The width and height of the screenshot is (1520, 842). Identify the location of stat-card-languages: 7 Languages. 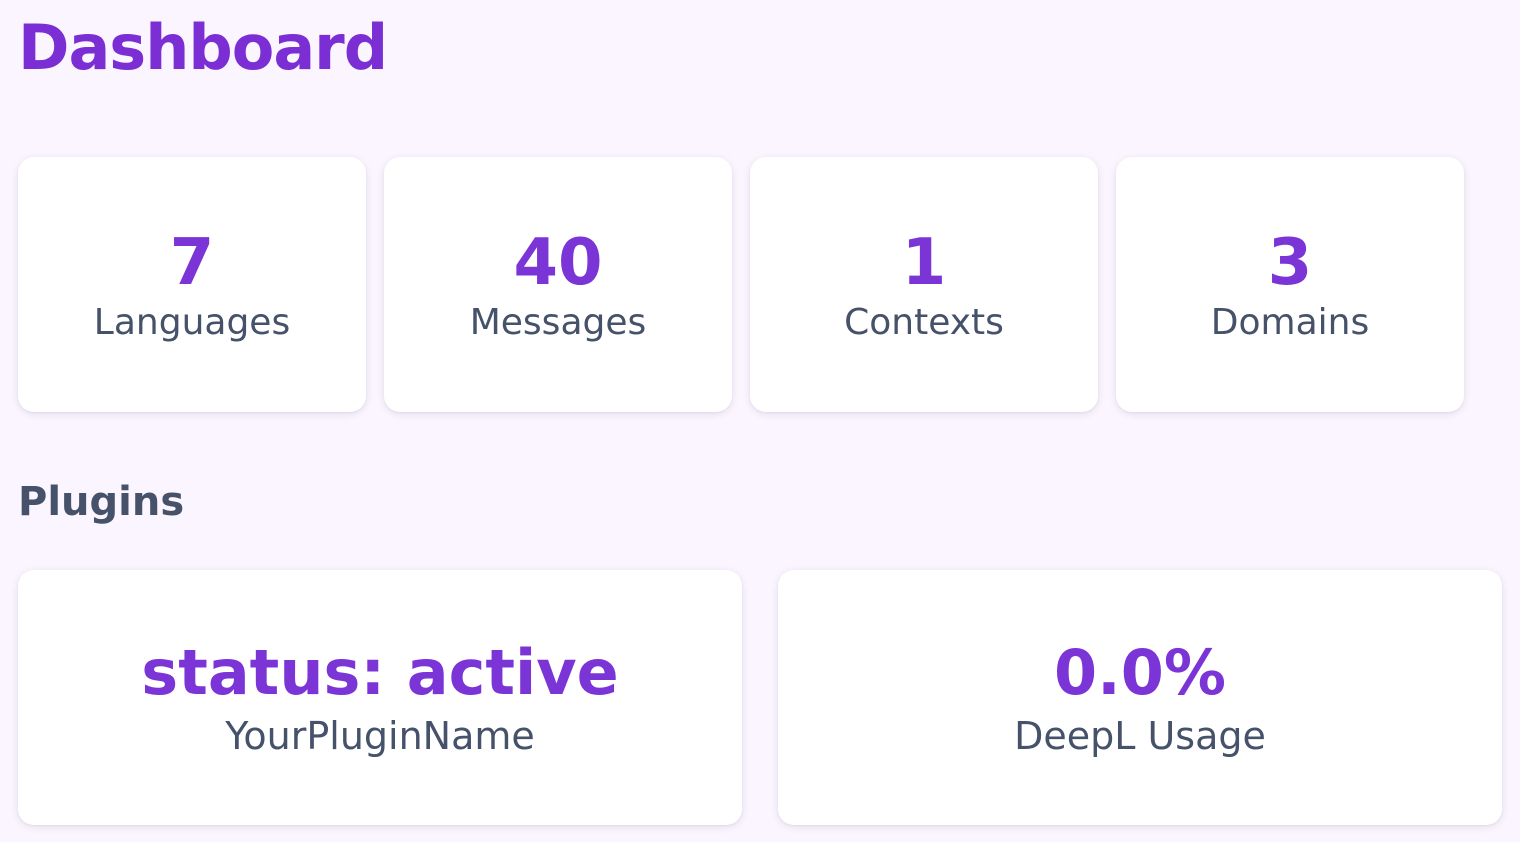
(192, 284).